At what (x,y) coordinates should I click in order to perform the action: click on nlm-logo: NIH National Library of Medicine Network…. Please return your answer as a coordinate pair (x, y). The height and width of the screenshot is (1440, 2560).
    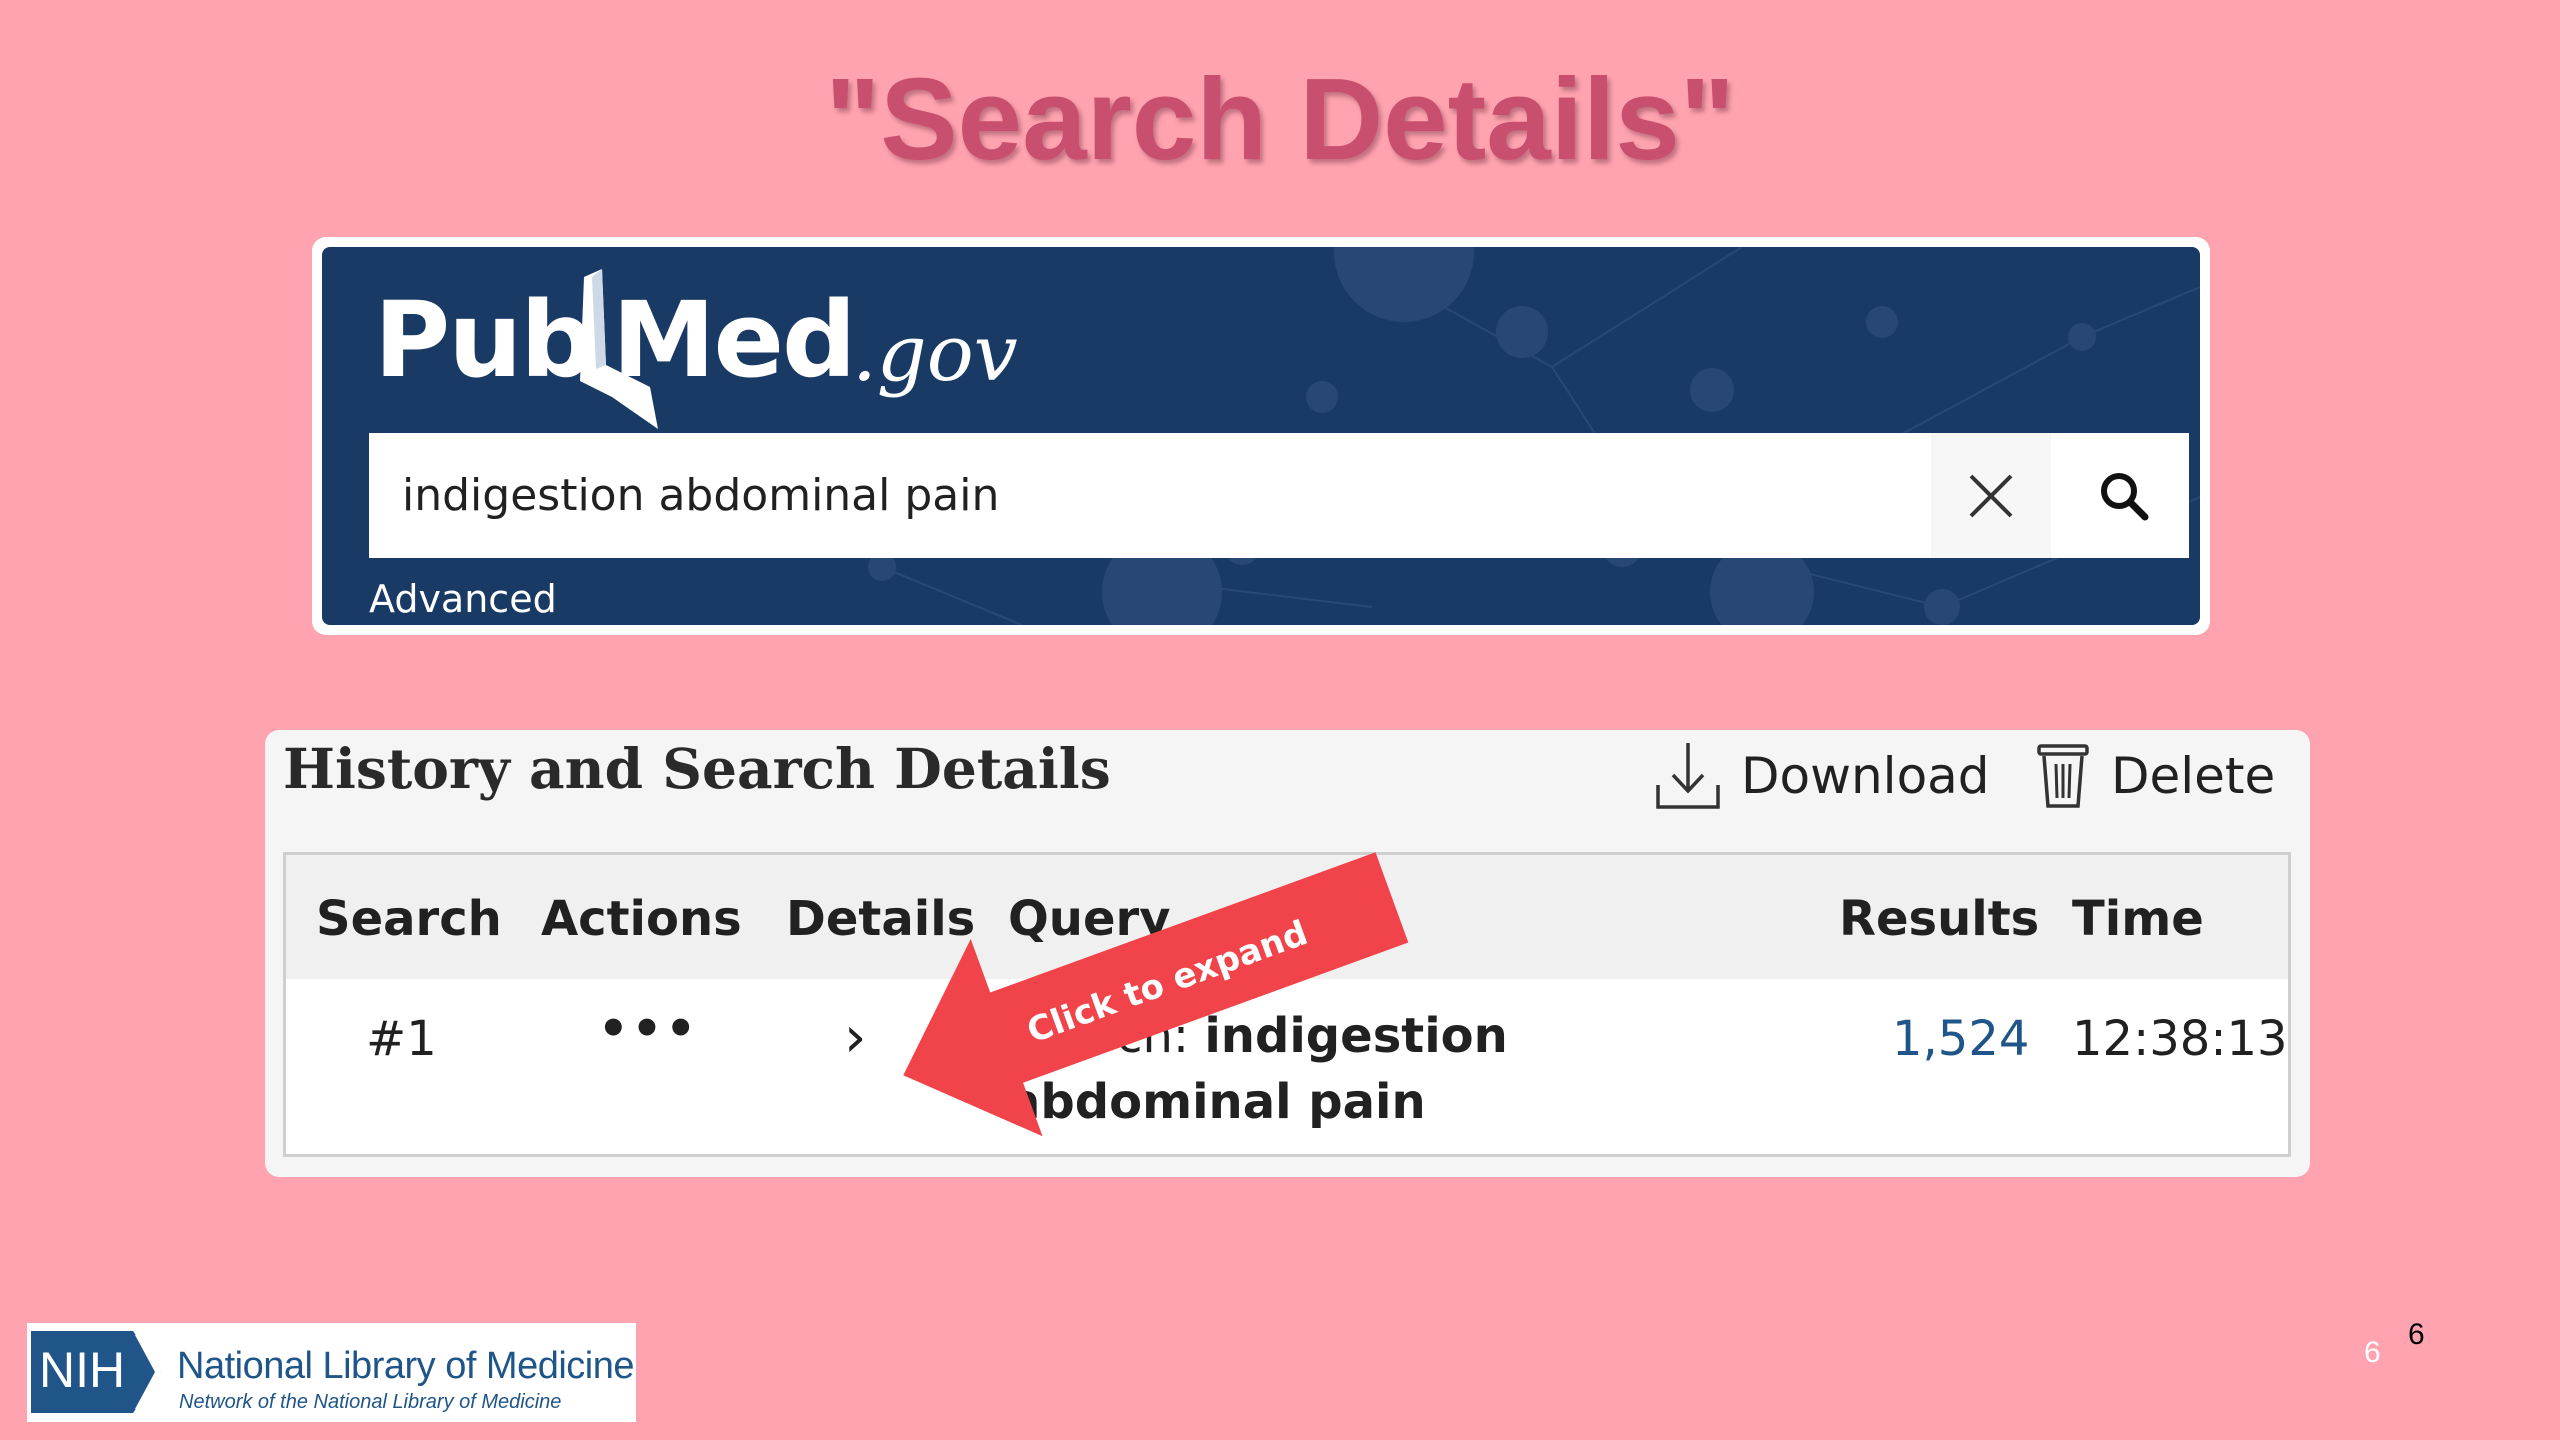
    Looking at the image, I should click on (331, 1372).